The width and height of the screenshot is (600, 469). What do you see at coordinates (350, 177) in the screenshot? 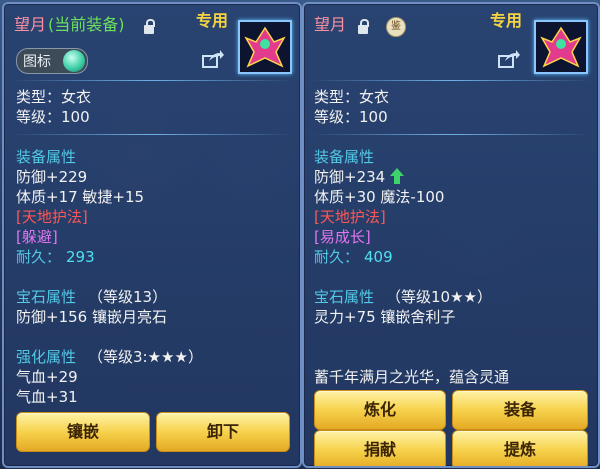
I see `defense-stat: 防御+234` at bounding box center [350, 177].